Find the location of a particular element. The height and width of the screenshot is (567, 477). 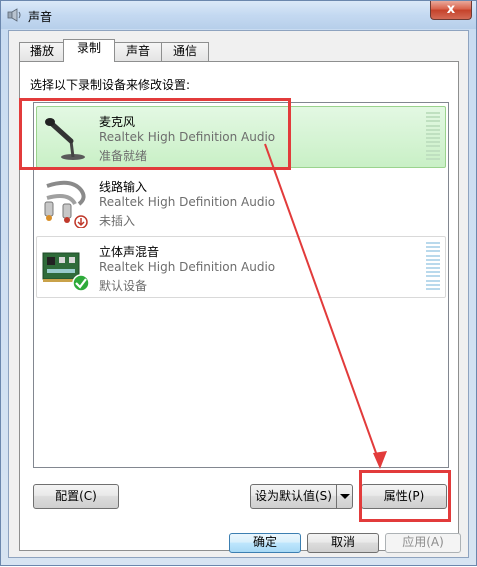

microphone-icon is located at coordinates (65, 139).